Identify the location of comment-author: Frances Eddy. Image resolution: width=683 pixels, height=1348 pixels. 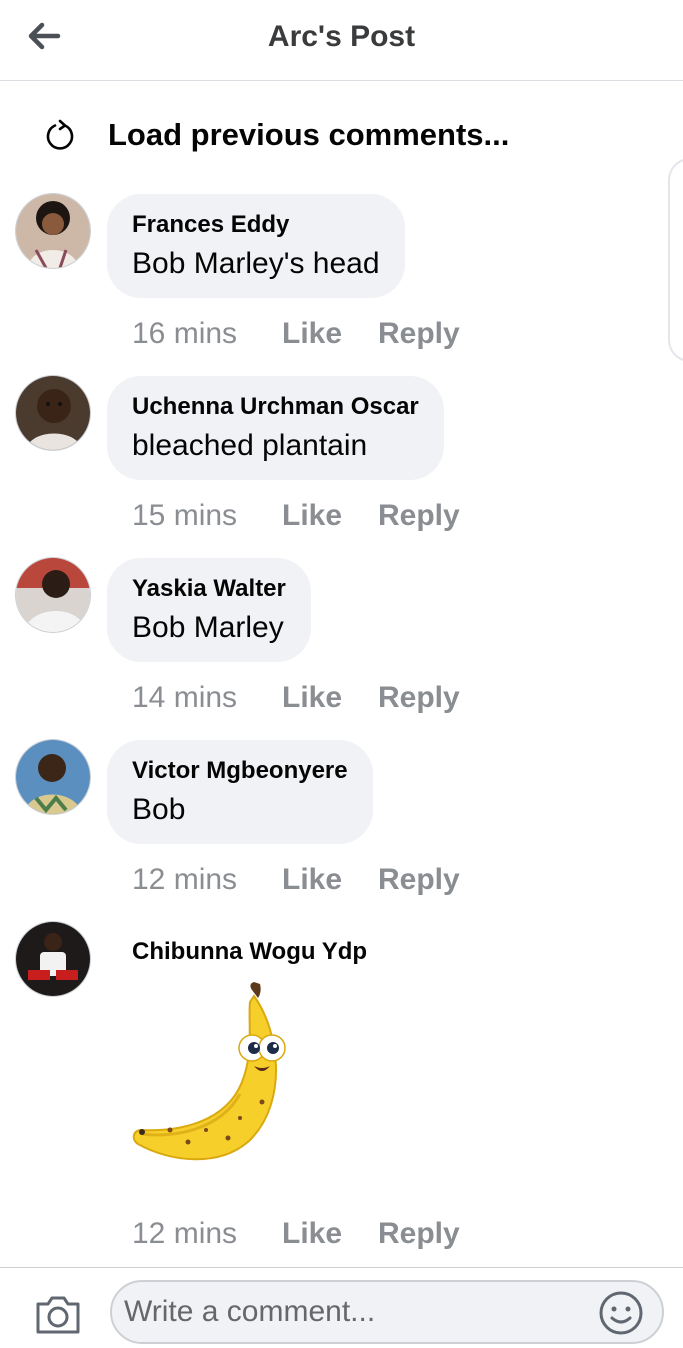
(256, 225).